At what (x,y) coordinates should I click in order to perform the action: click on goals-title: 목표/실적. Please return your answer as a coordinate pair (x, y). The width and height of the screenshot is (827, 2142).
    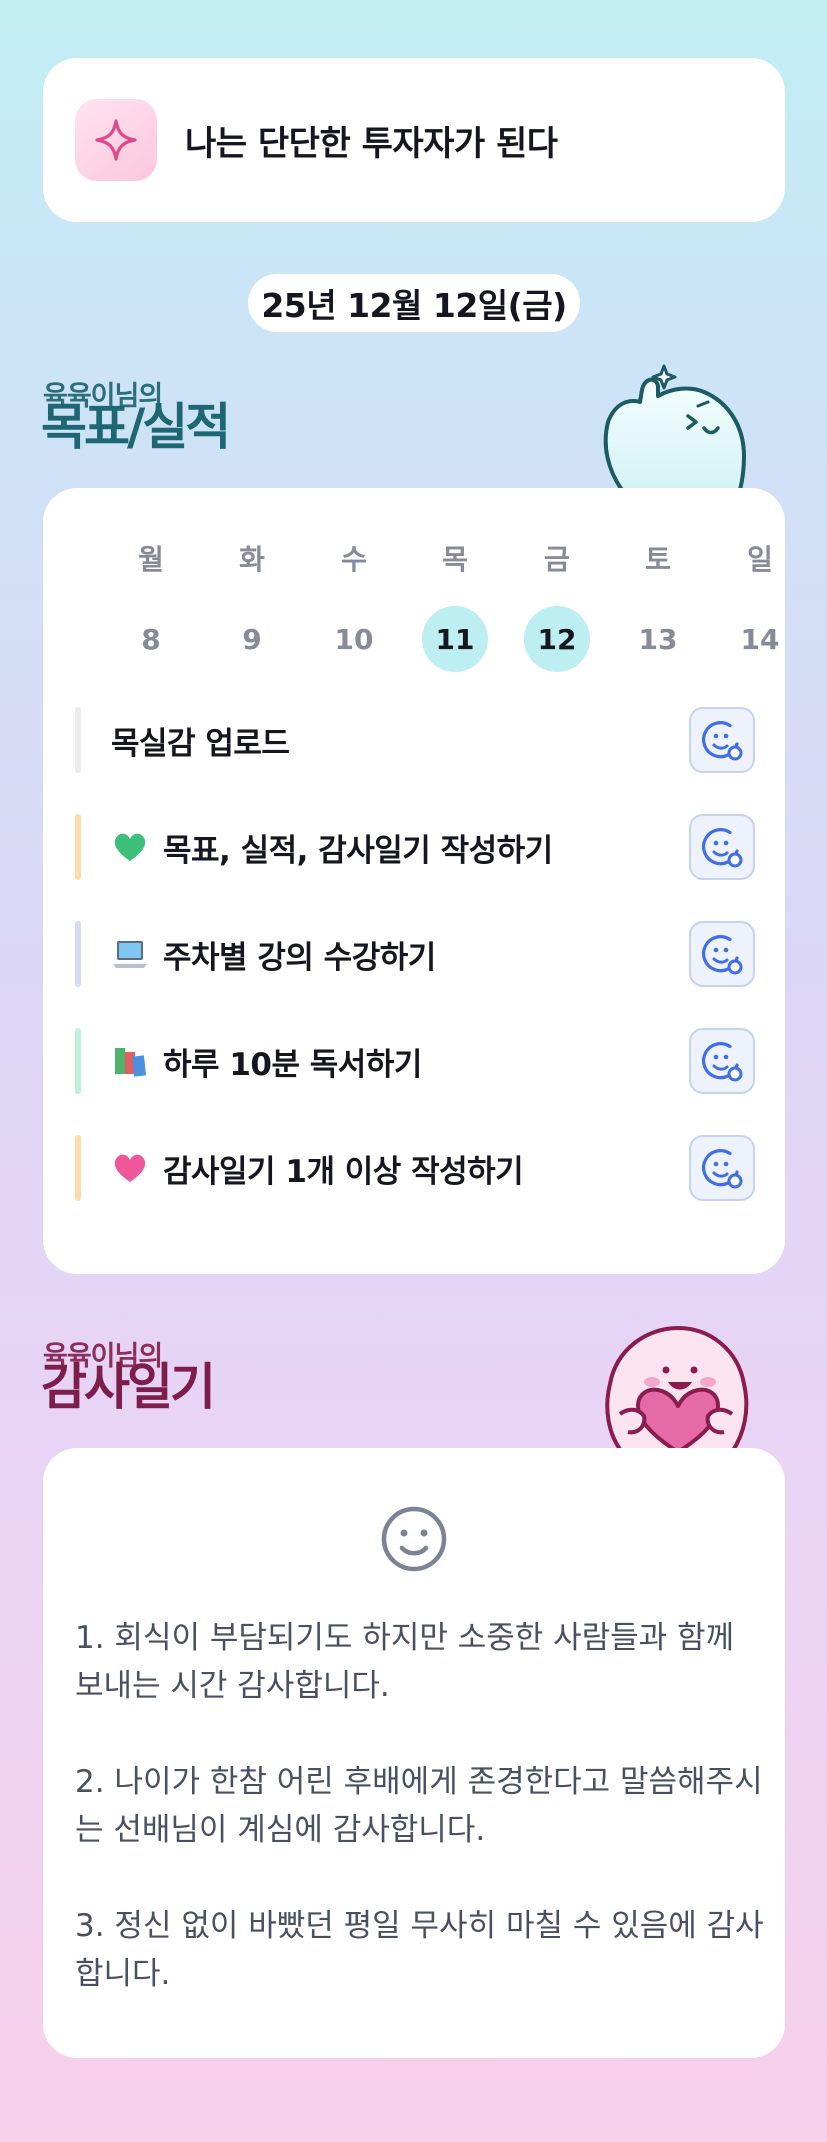
    Looking at the image, I should click on (136, 427).